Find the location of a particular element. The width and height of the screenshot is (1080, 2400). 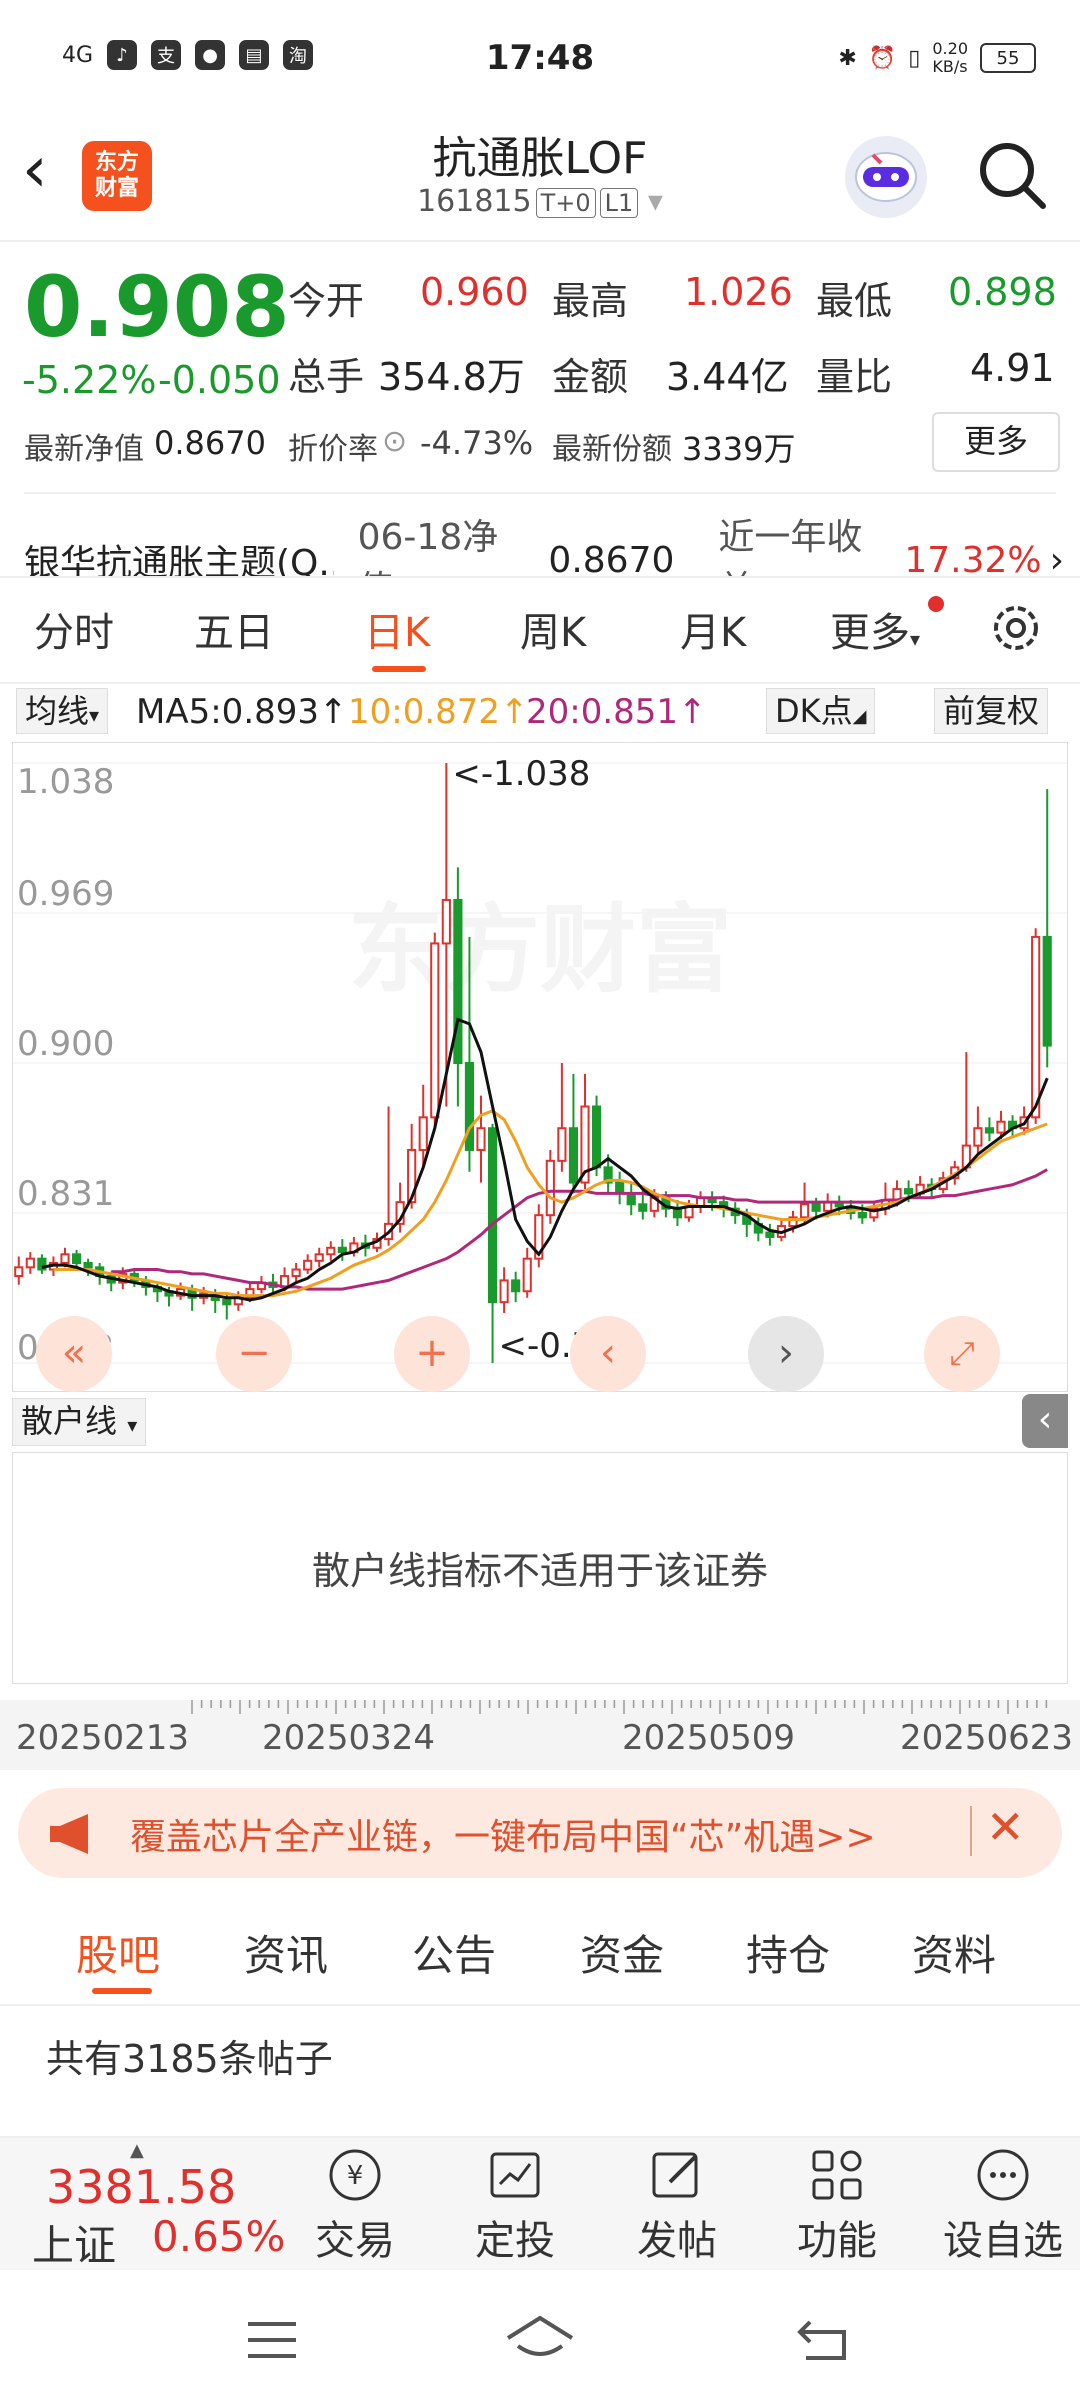

header-divider is located at coordinates (540, 241).